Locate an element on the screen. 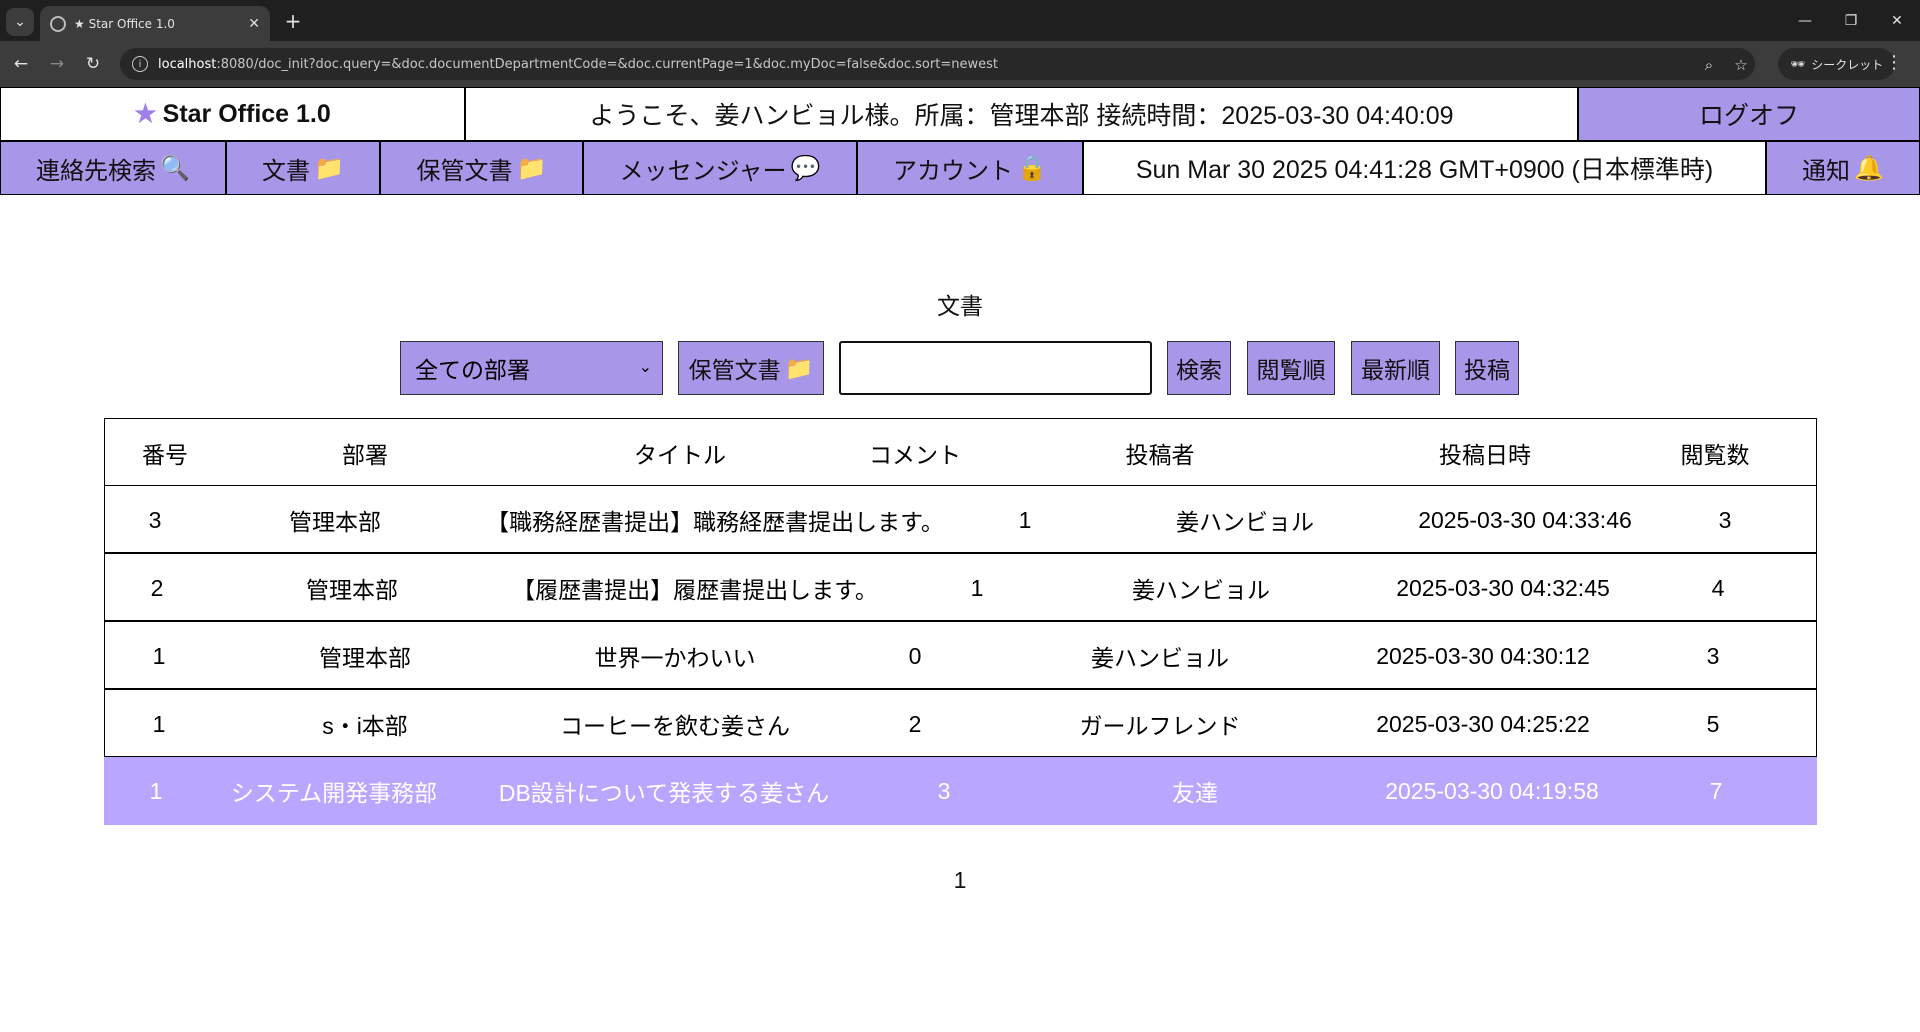  sort-views-button: 閲覧順 is located at coordinates (1291, 368).